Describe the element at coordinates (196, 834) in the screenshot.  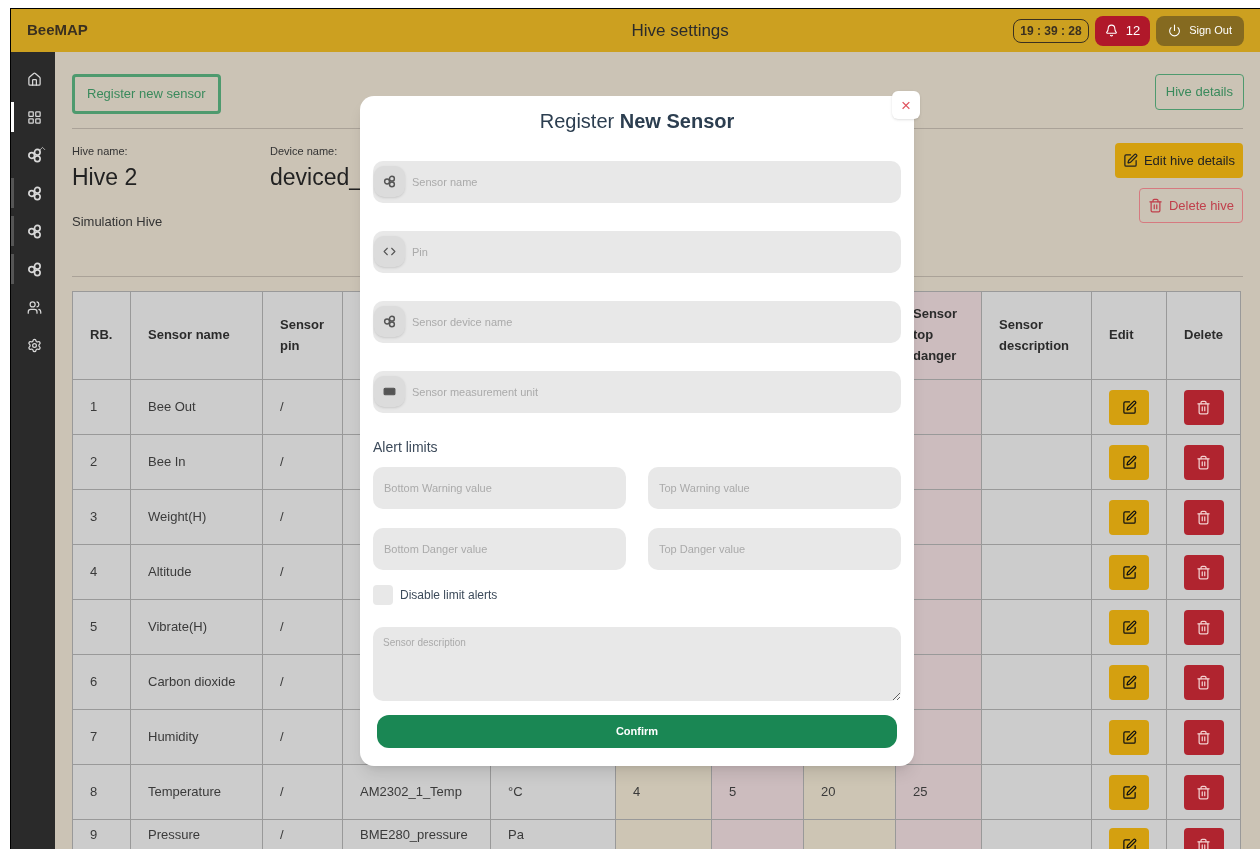
I see `table-cell: Pressure` at that location.